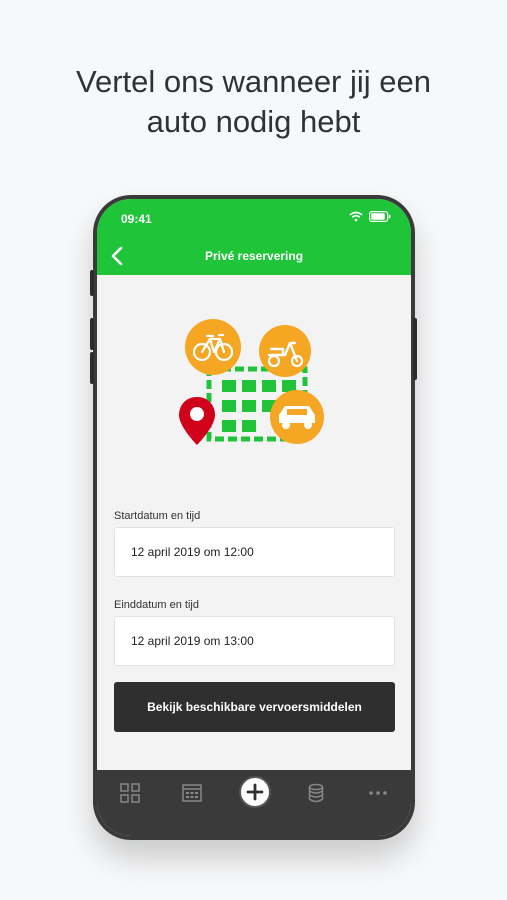 The height and width of the screenshot is (900, 507). Describe the element at coordinates (254, 552) in the screenshot. I see `start-date-field: 12 april 2019 om 12:00` at that location.